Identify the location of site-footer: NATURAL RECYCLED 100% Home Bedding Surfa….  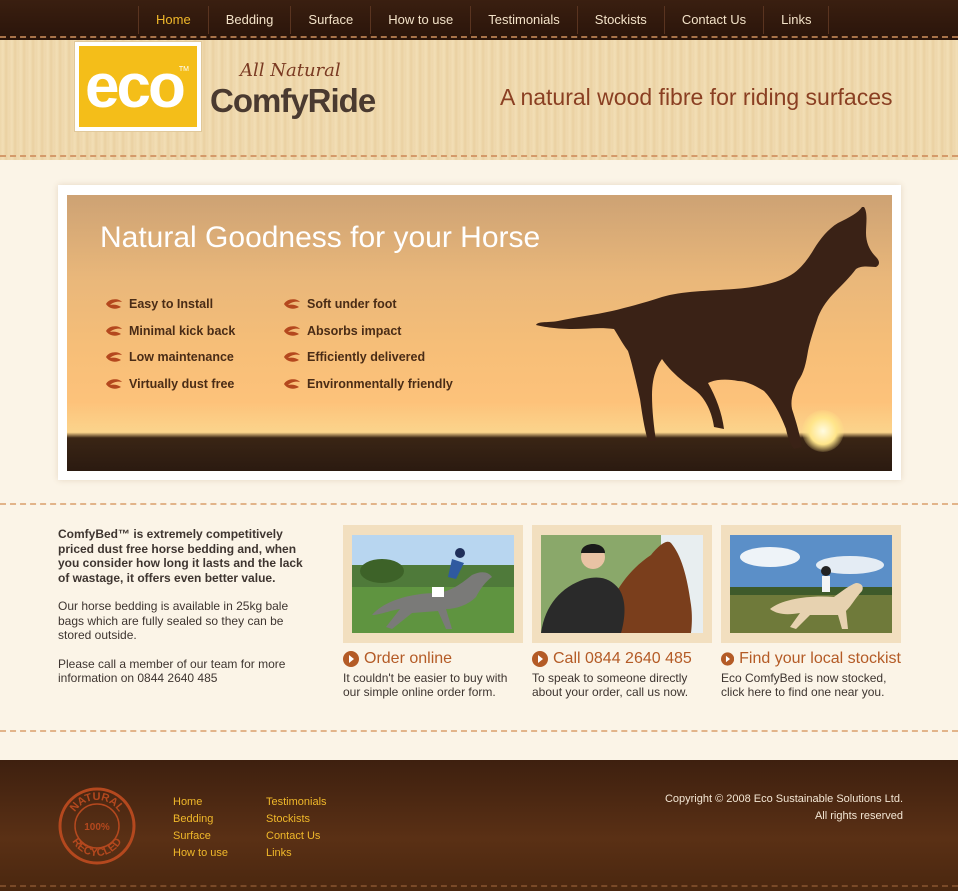
(479, 825).